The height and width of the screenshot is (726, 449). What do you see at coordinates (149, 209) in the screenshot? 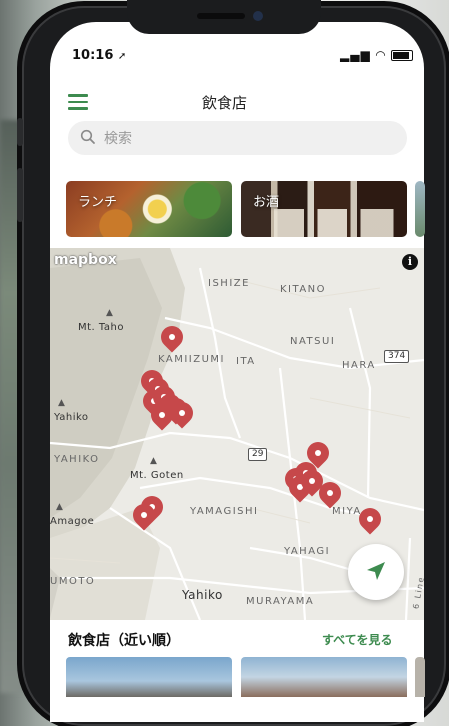
I see `category-card-lunch: ランチ` at bounding box center [149, 209].